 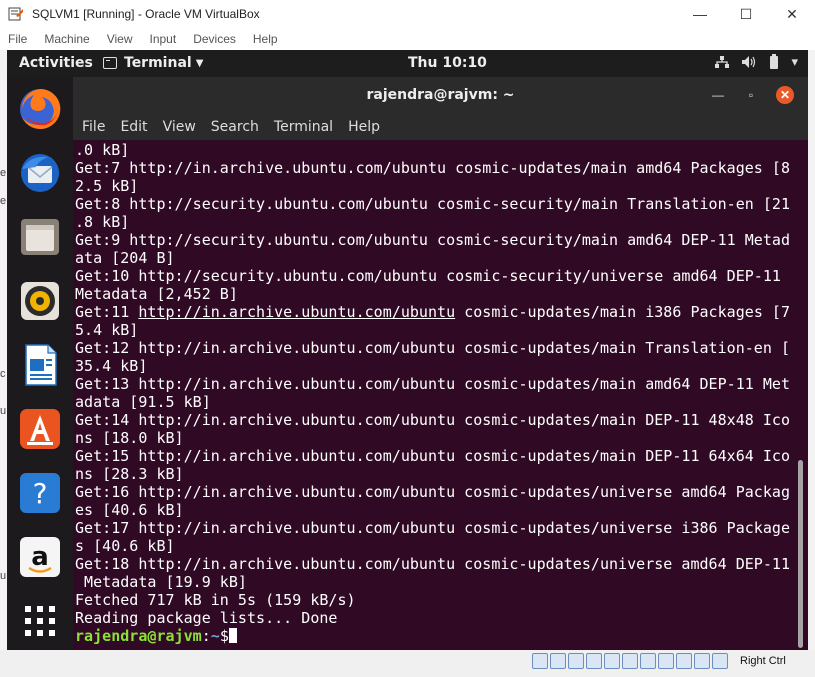 What do you see at coordinates (179, 127) in the screenshot?
I see `terminal-menu-view: View` at bounding box center [179, 127].